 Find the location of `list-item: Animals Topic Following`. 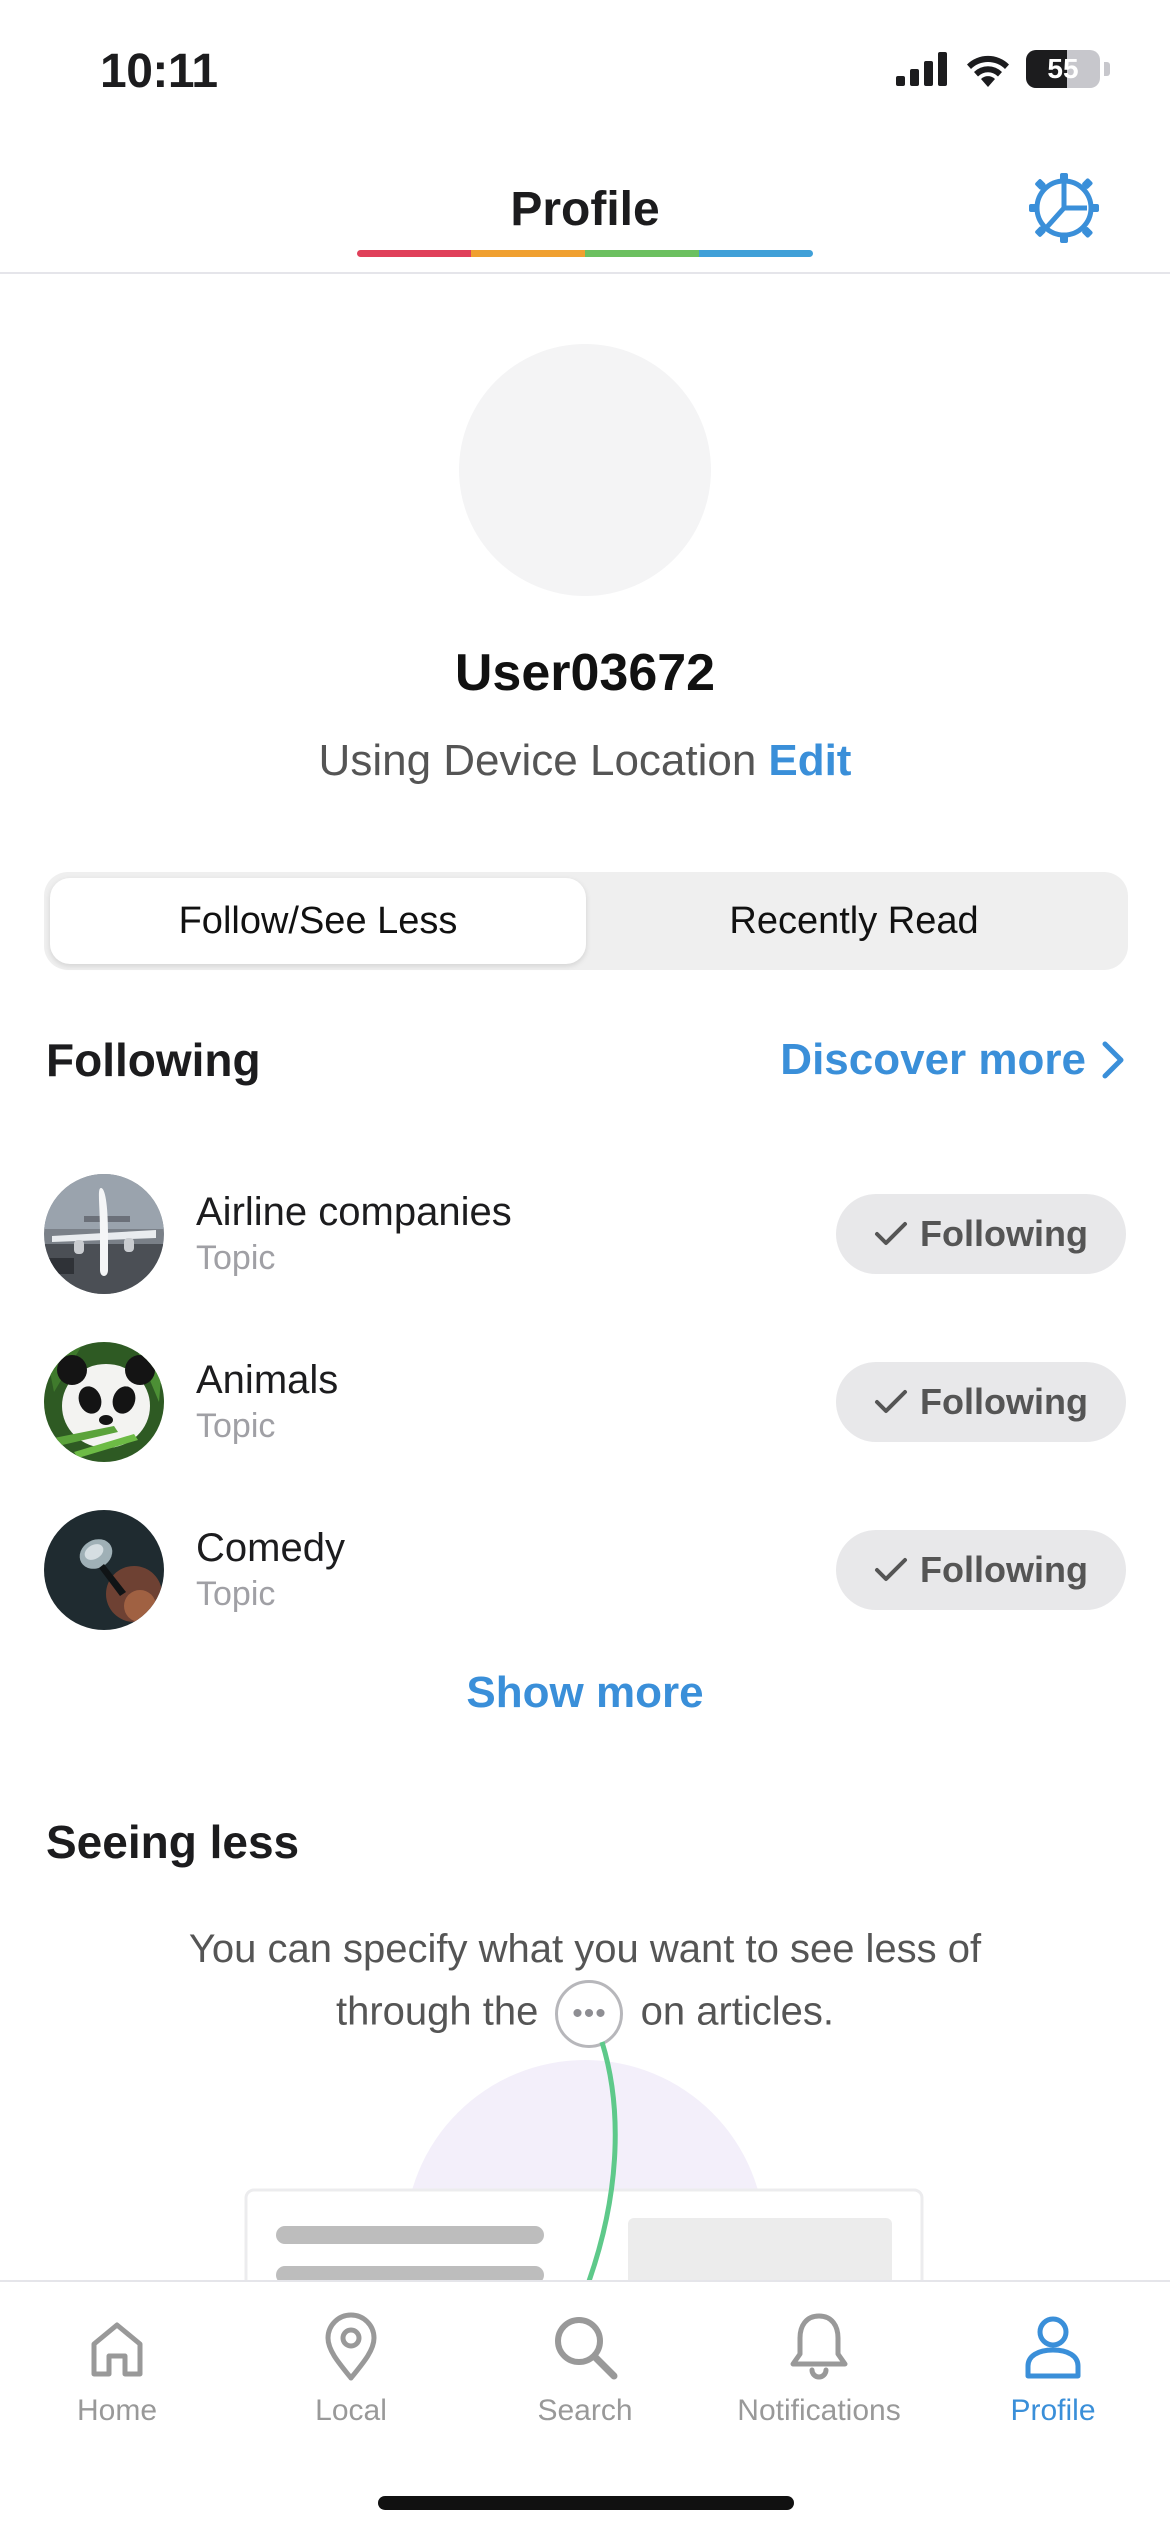

list-item: Animals Topic Following is located at coordinates (585, 1402).